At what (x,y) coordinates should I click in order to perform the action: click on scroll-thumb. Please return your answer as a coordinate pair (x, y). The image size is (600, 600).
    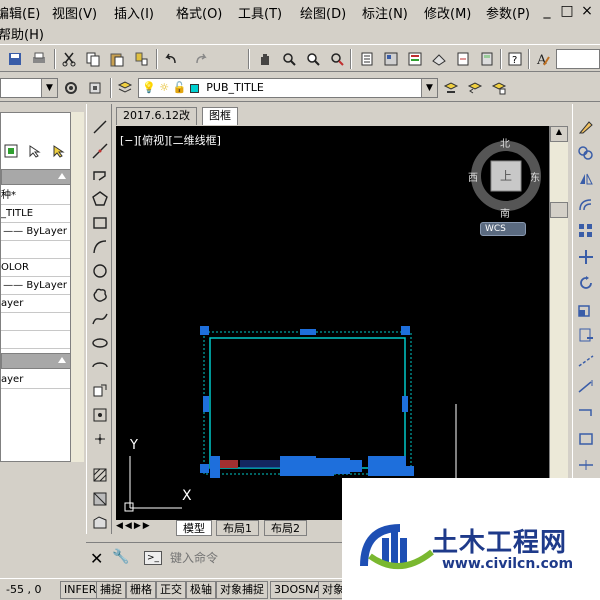
    Looking at the image, I should click on (559, 210).